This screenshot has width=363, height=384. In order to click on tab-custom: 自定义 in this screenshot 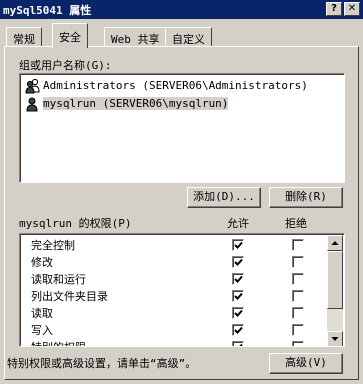, I will do `click(188, 37)`.